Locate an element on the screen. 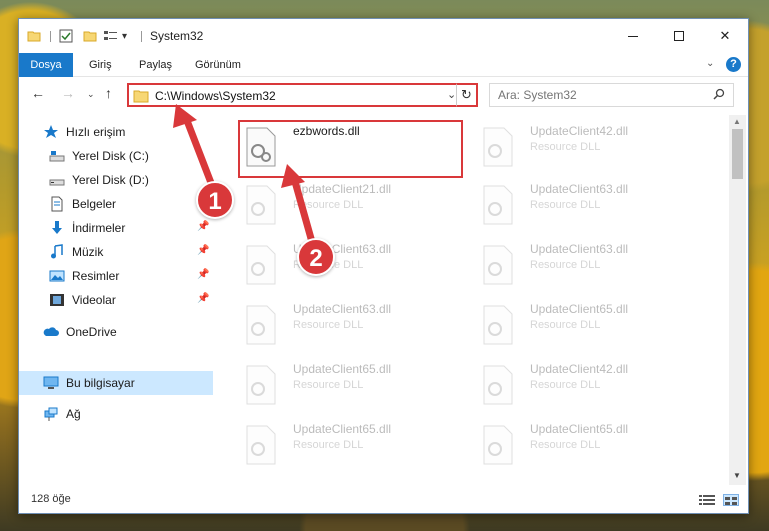 This screenshot has width=769, height=531. customize-toolbar-chevron-icon: ▾ is located at coordinates (124, 36).